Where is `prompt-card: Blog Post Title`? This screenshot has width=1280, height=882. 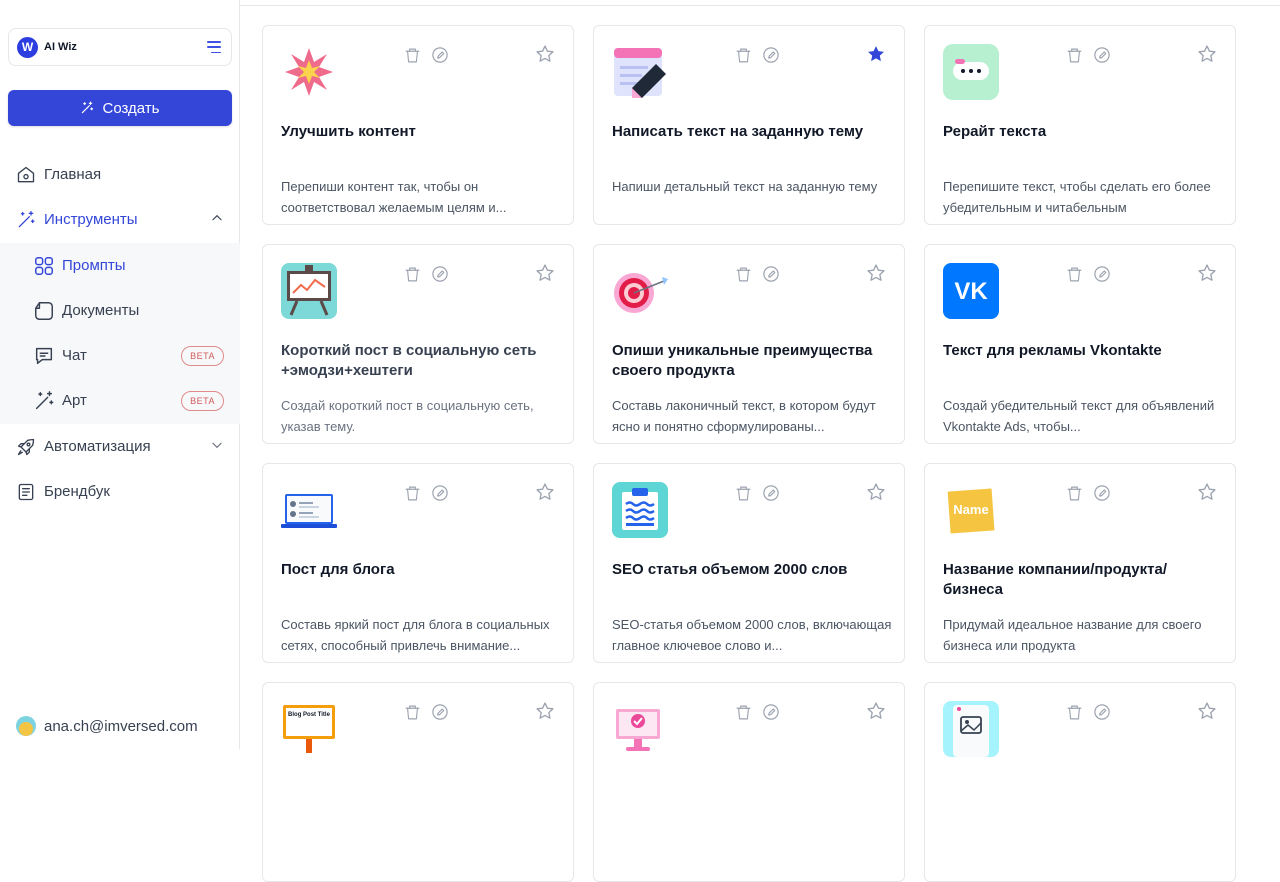
prompt-card: Blog Post Title is located at coordinates (418, 782).